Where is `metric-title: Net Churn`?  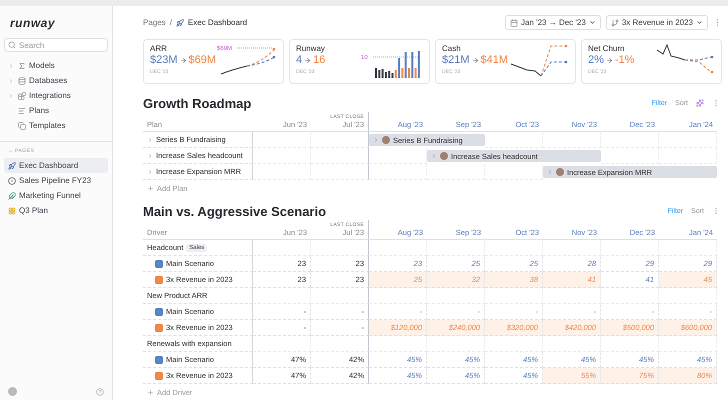 metric-title: Net Churn is located at coordinates (607, 48).